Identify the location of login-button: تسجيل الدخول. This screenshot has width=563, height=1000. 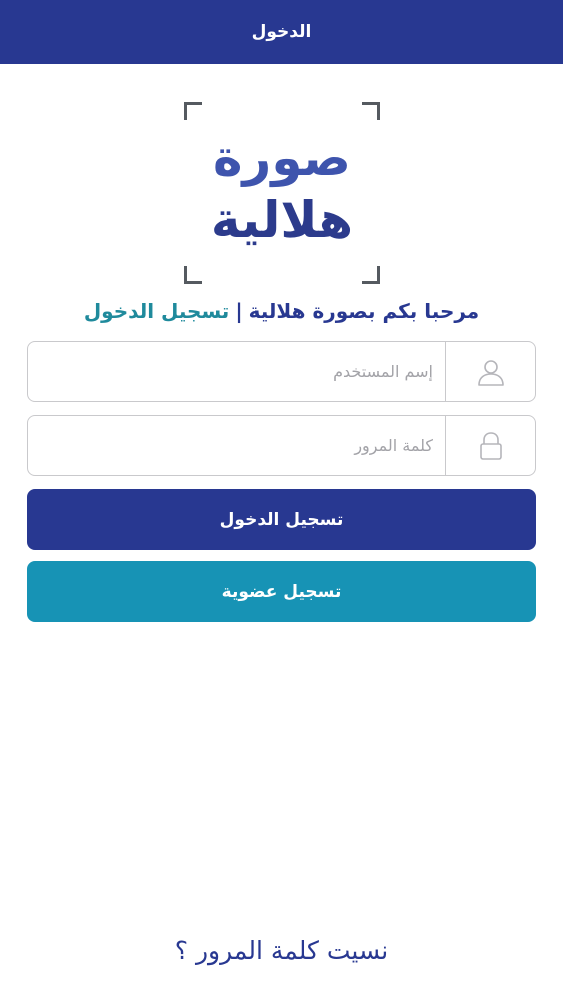
(281, 519).